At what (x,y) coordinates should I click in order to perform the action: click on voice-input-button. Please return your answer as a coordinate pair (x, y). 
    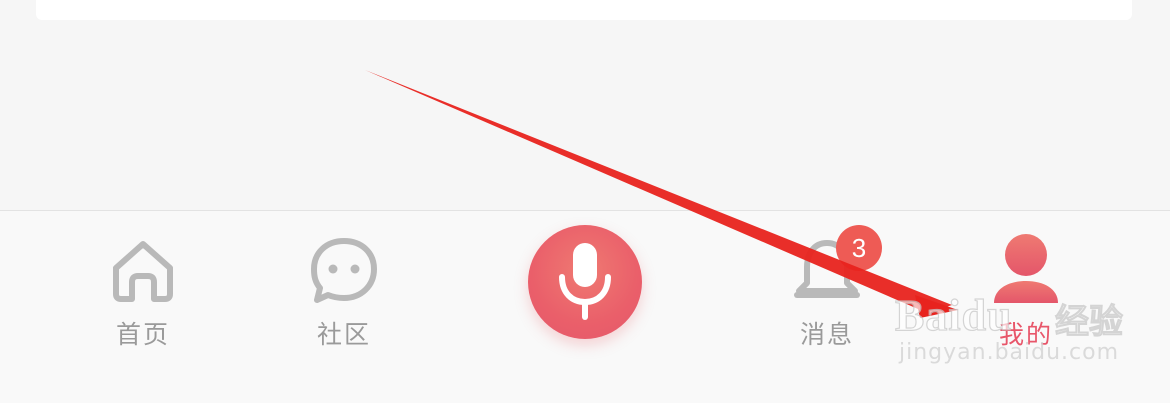
    Looking at the image, I should click on (585, 282).